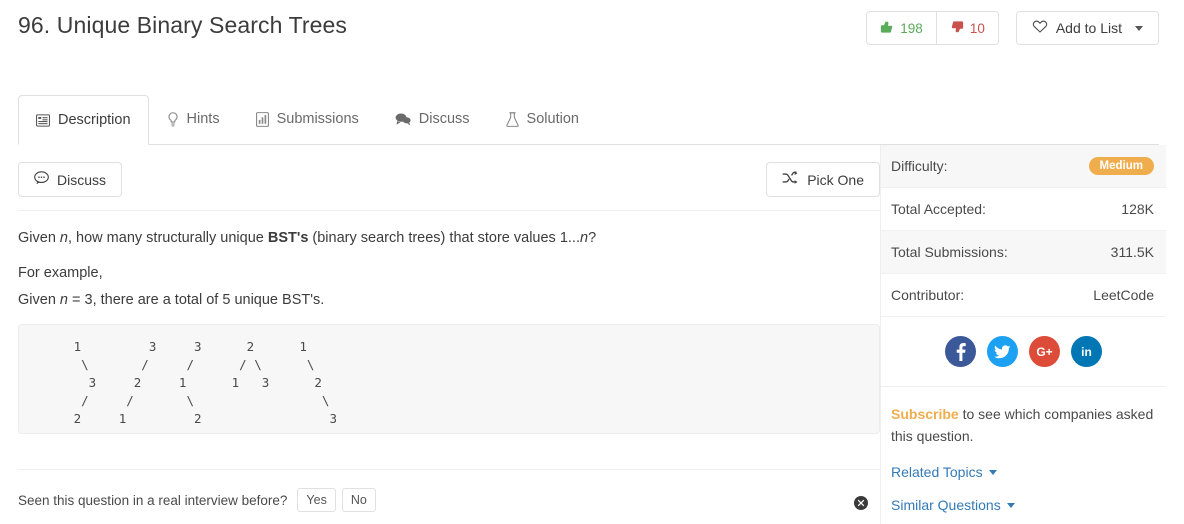 The width and height of the screenshot is (1184, 524). What do you see at coordinates (911, 28) in the screenshot?
I see `upvote-count: 198` at bounding box center [911, 28].